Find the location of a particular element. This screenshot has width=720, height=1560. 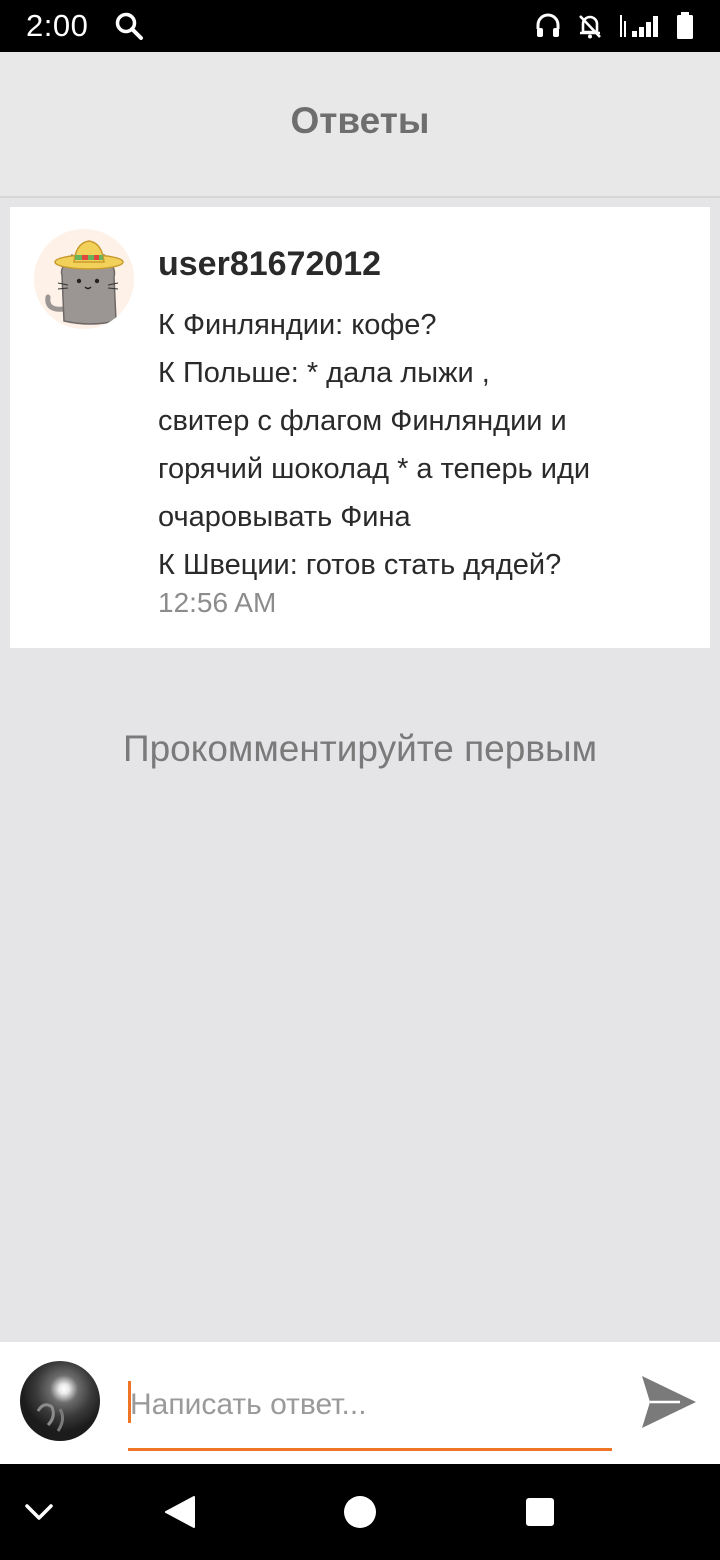

system-nav-bar is located at coordinates (360, 1512).